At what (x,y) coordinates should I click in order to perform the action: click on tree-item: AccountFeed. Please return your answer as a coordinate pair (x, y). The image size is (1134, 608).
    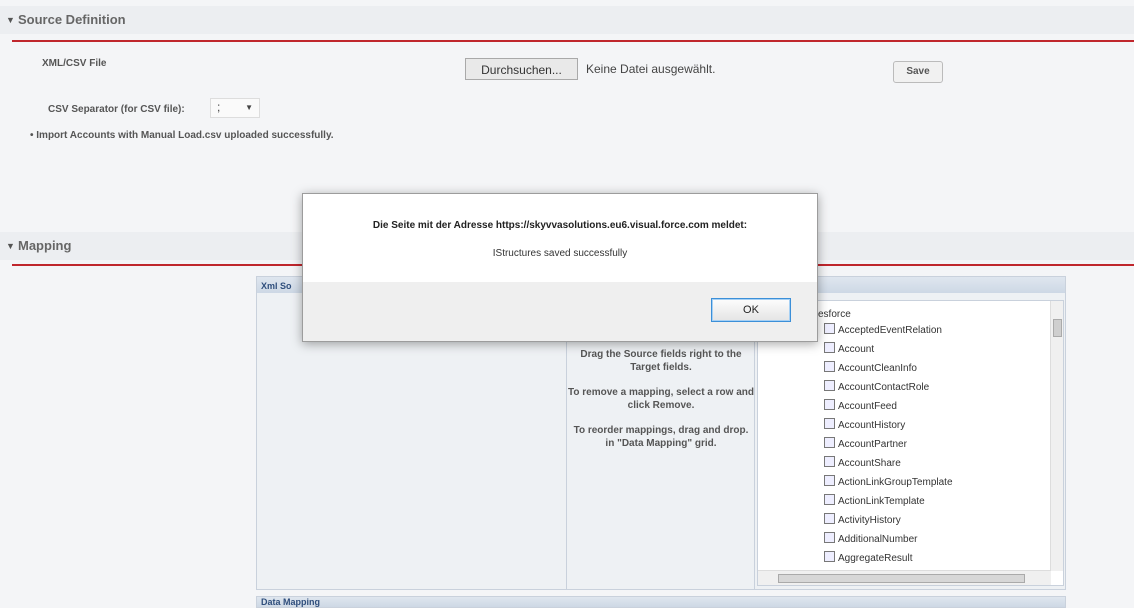
    Looking at the image, I should click on (860, 407).